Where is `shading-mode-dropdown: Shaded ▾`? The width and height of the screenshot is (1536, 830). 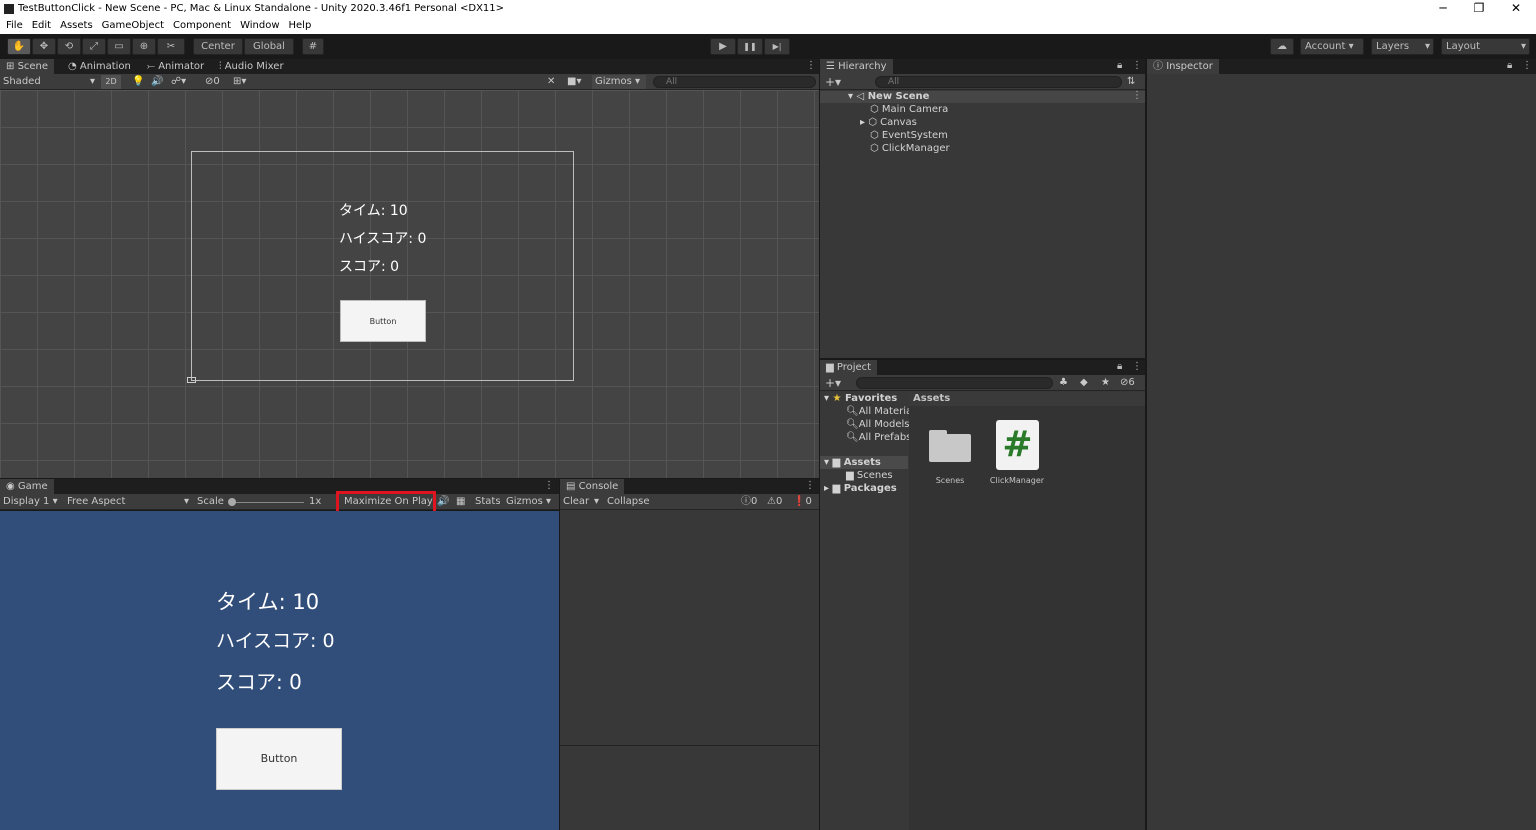 shading-mode-dropdown: Shaded ▾ is located at coordinates (49, 82).